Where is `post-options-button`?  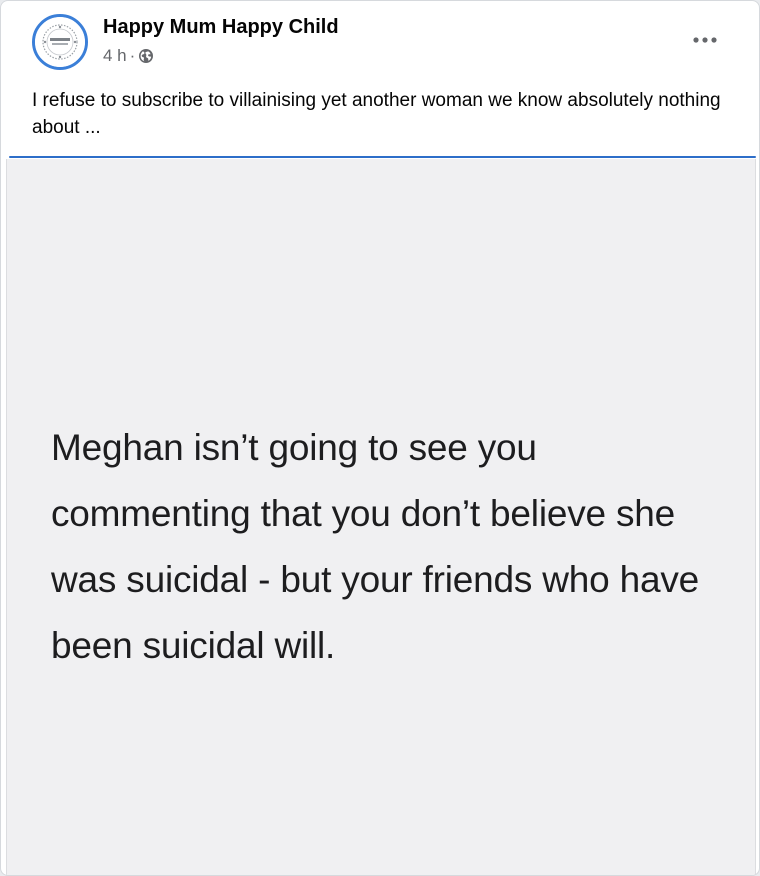 post-options-button is located at coordinates (705, 40).